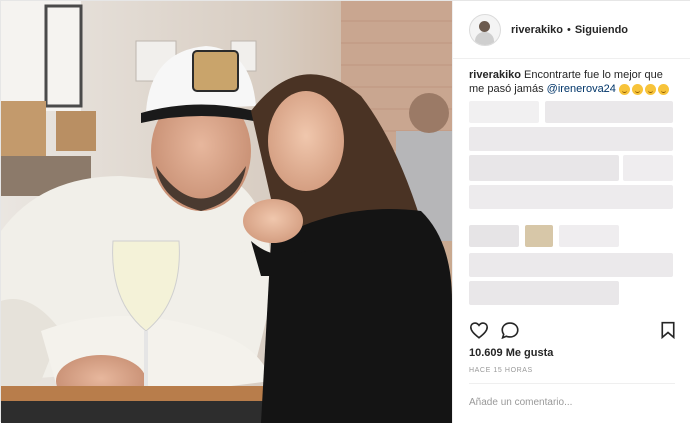  Describe the element at coordinates (485, 29) in the screenshot. I see `avatar` at that location.